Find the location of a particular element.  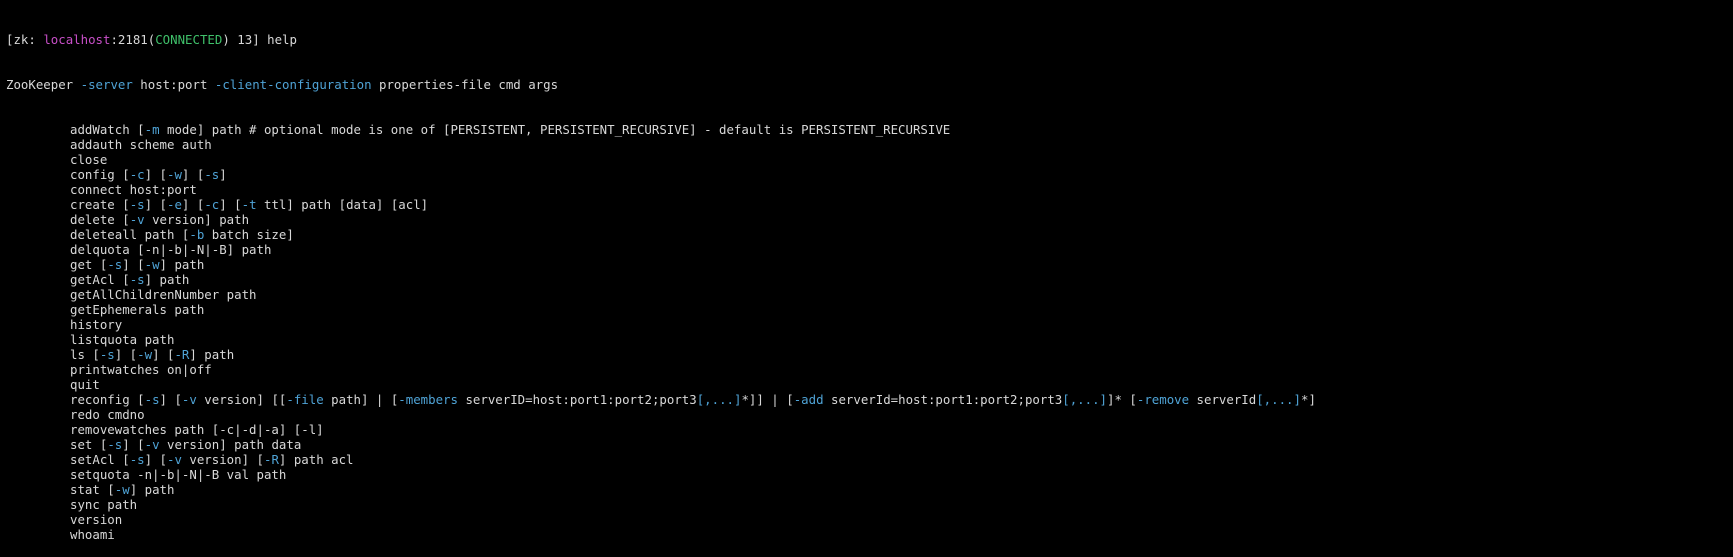

command-text: deleteall path [ is located at coordinates (130, 234).